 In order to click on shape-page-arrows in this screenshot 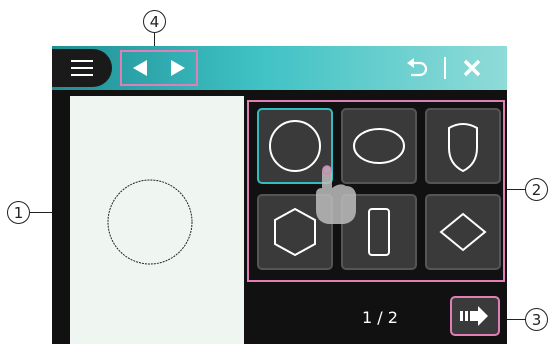, I will do `click(159, 68)`.